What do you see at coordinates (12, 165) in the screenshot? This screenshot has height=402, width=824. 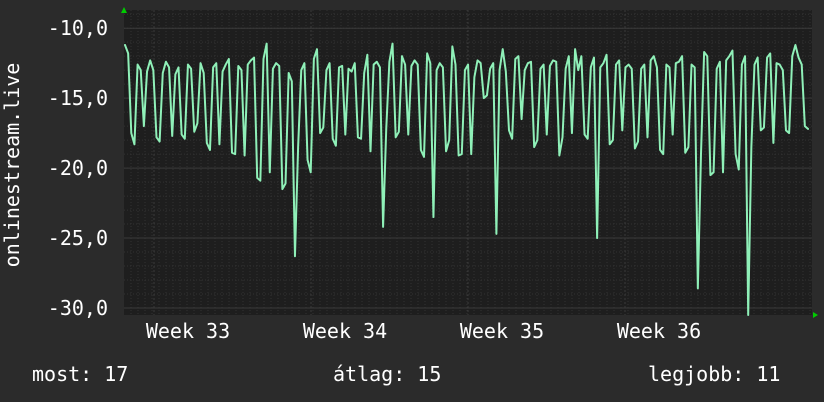 I see `y-axis-label: onlinestream.live` at bounding box center [12, 165].